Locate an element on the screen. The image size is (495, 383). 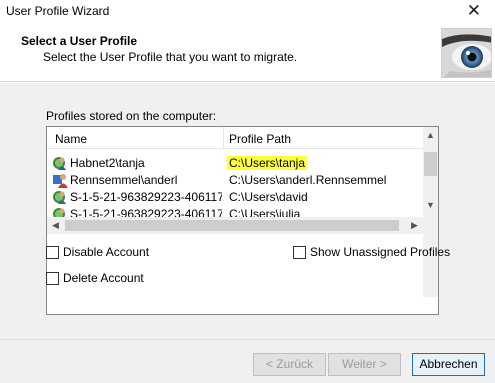
disable-account-label: Disable Account is located at coordinates (106, 252).